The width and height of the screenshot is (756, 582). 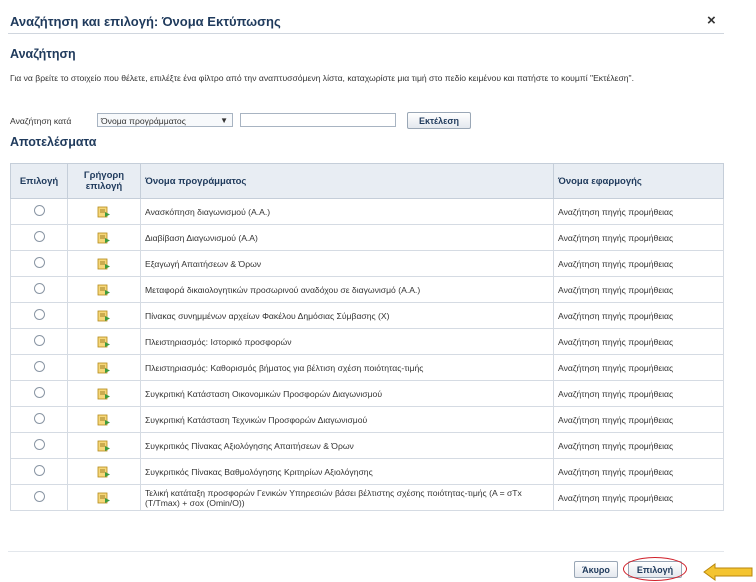 I want to click on go-button: Εκτέλεση, so click(x=439, y=120).